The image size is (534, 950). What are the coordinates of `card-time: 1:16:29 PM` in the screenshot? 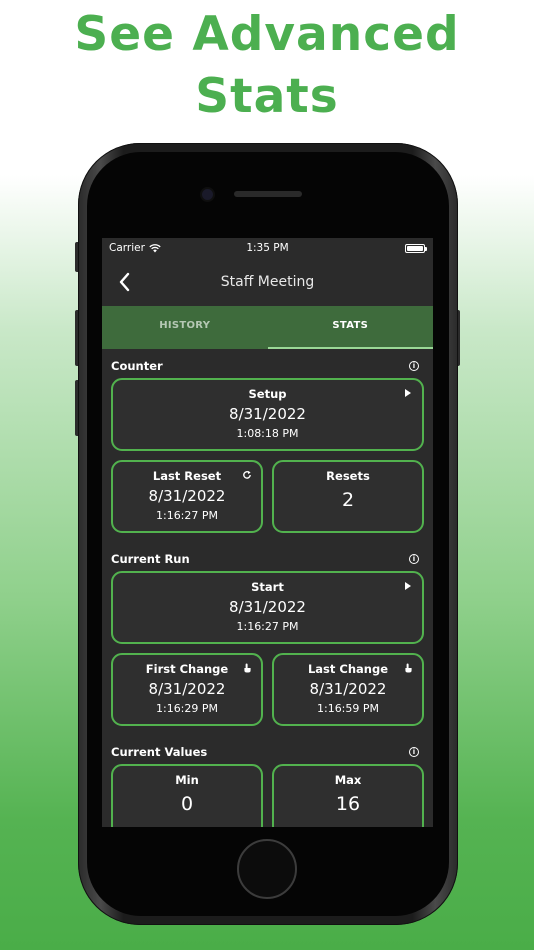 It's located at (187, 708).